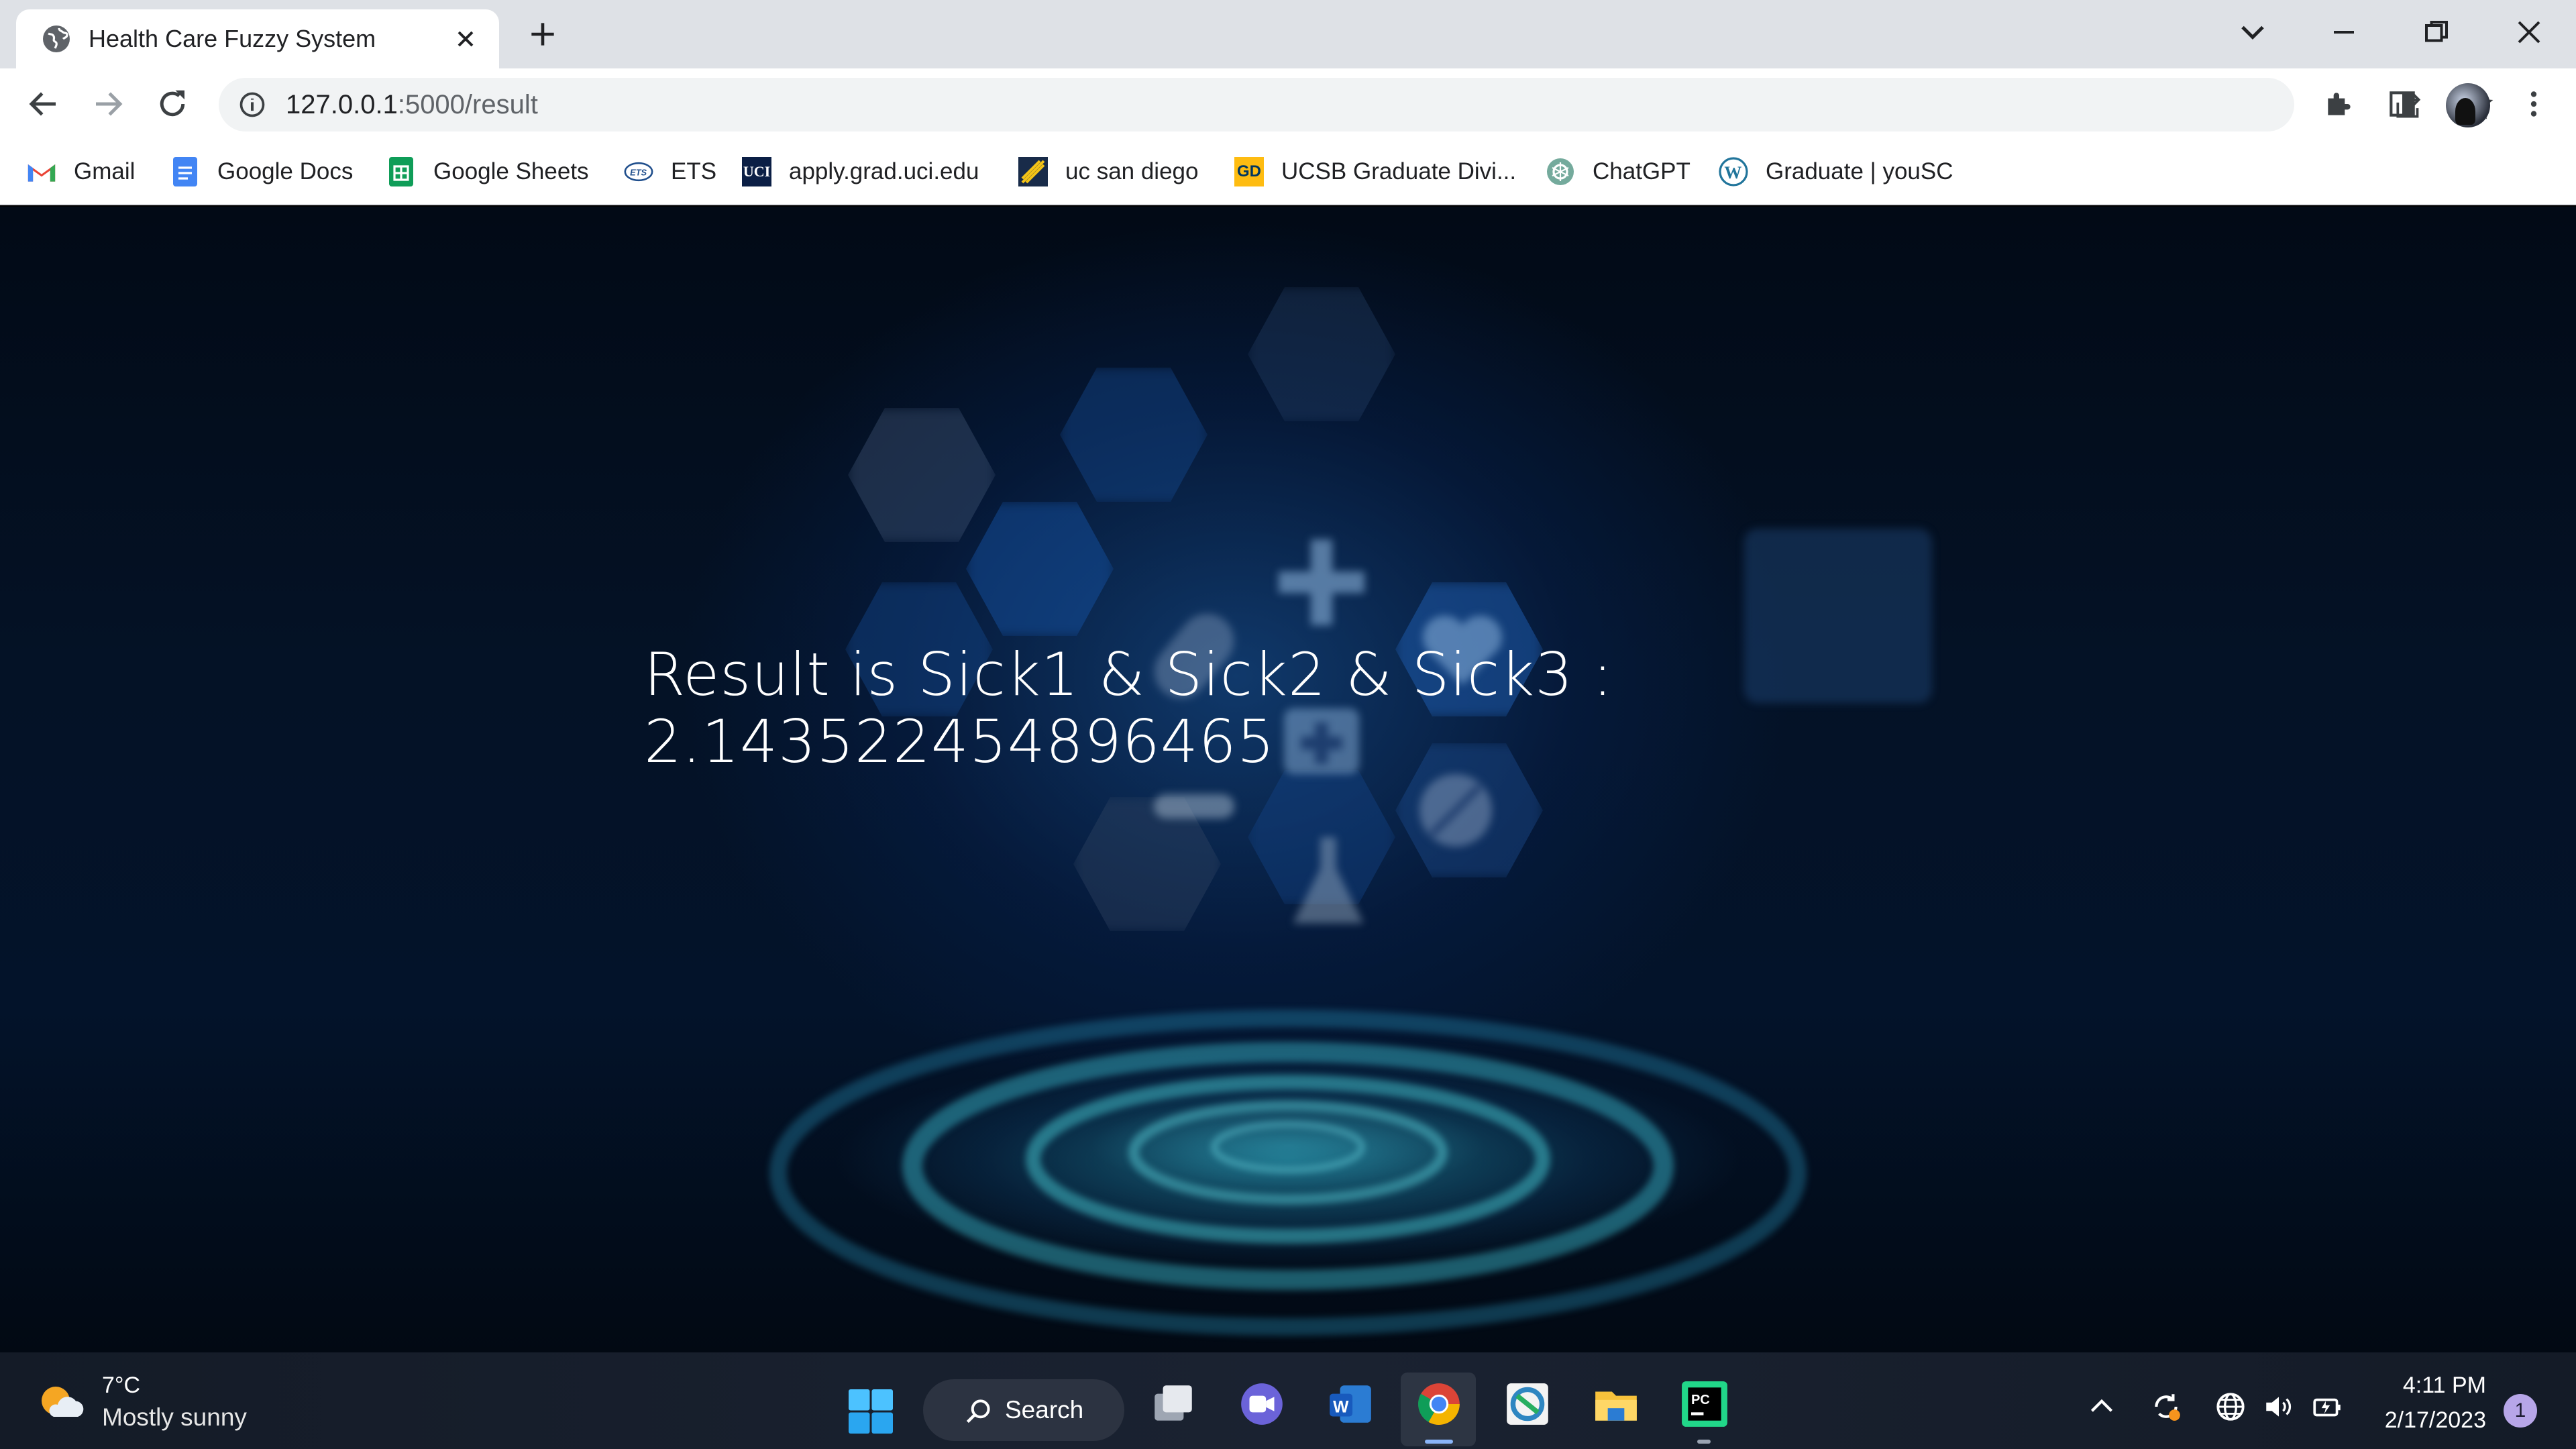  What do you see at coordinates (670, 172) in the screenshot?
I see `bookmark-ets: ETS ETS` at bounding box center [670, 172].